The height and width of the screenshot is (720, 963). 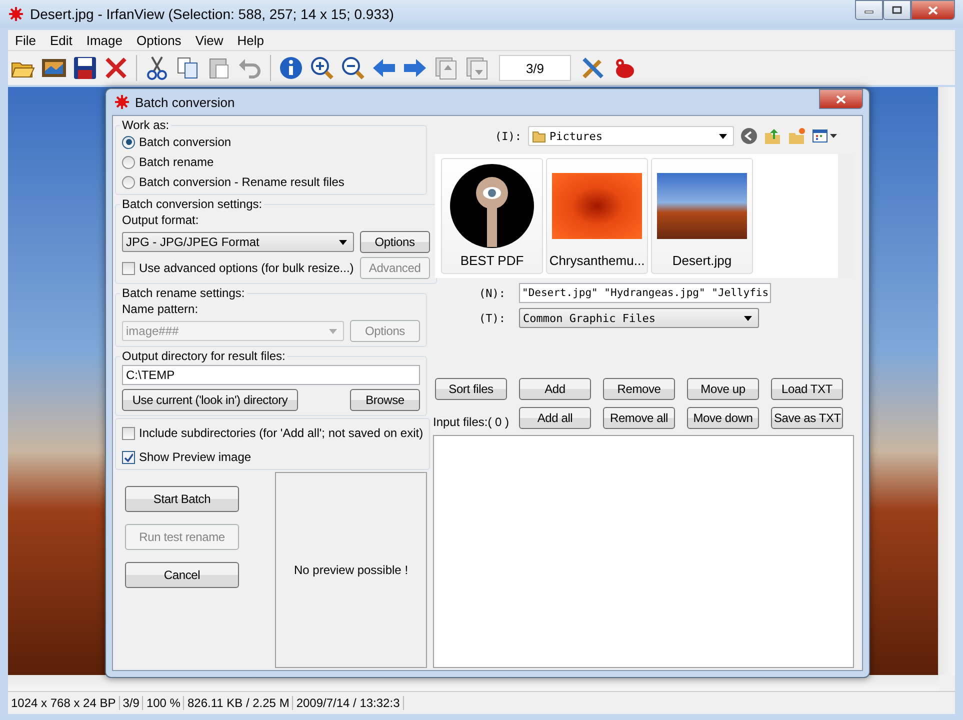 What do you see at coordinates (182, 575) in the screenshot?
I see `button: Cancel` at bounding box center [182, 575].